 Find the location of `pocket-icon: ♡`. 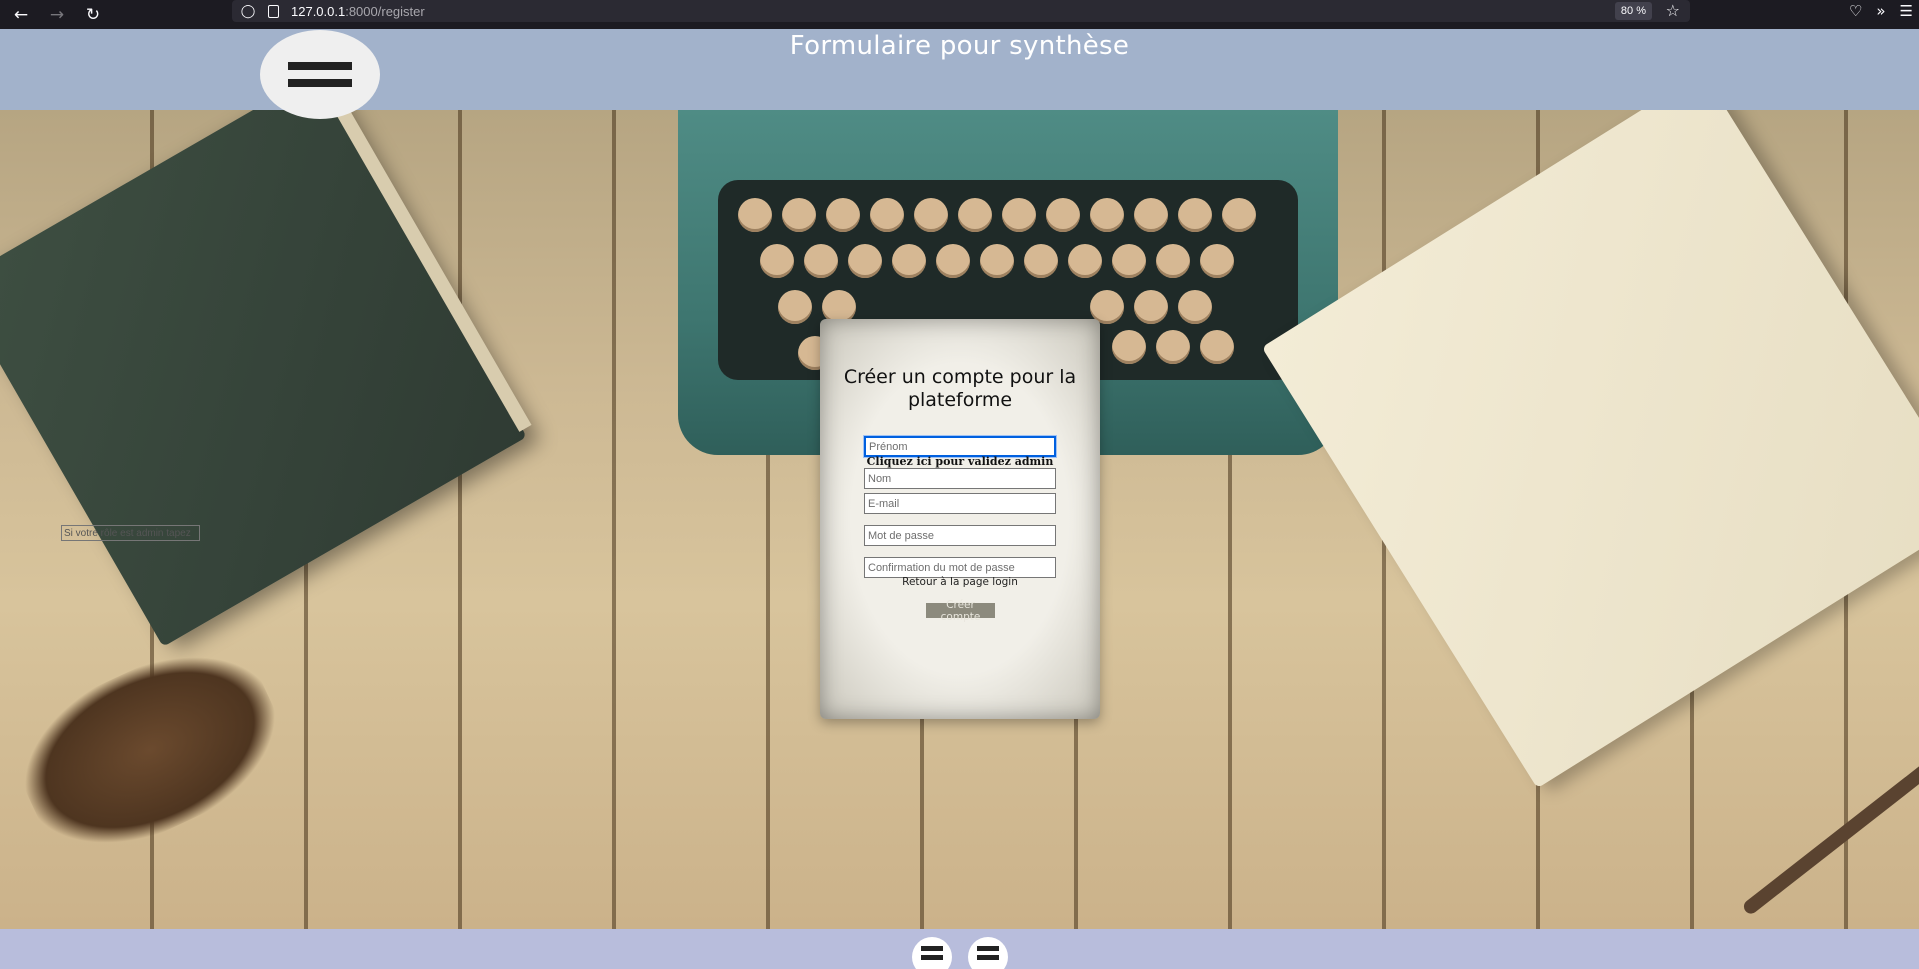

pocket-icon: ♡ is located at coordinates (1855, 11).